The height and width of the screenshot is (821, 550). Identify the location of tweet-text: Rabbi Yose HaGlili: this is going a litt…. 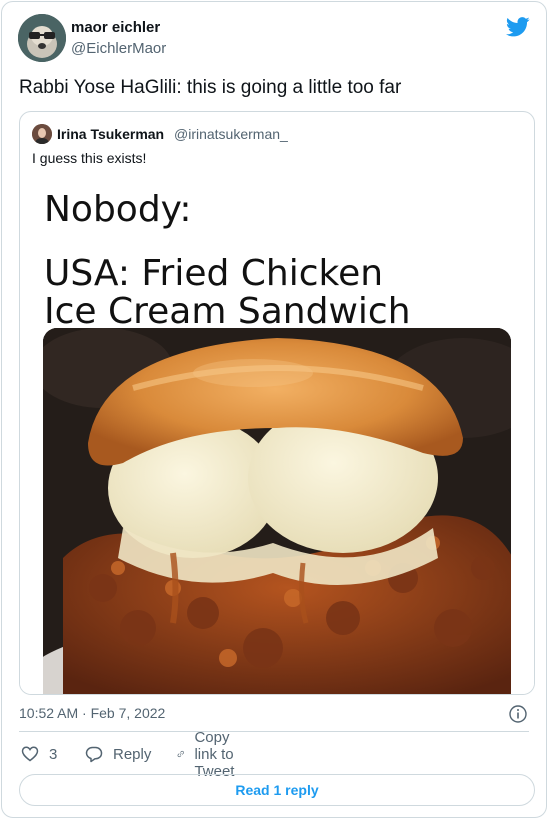
(210, 87).